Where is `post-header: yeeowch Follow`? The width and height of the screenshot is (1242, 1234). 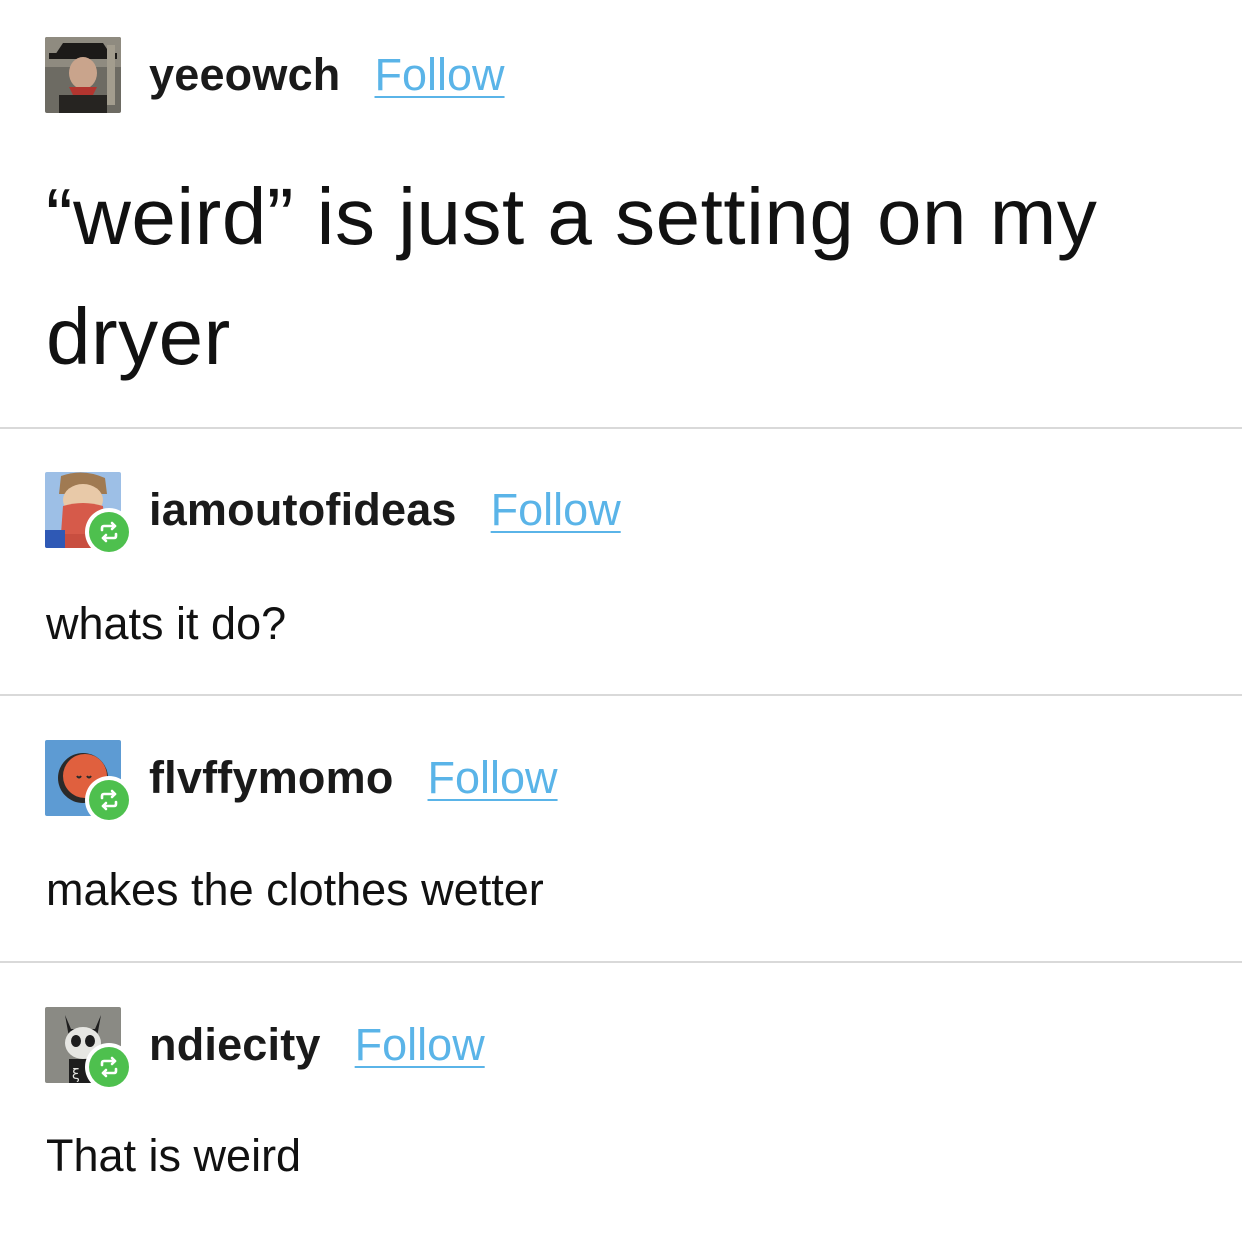
post-header: yeeowch Follow is located at coordinates (275, 75).